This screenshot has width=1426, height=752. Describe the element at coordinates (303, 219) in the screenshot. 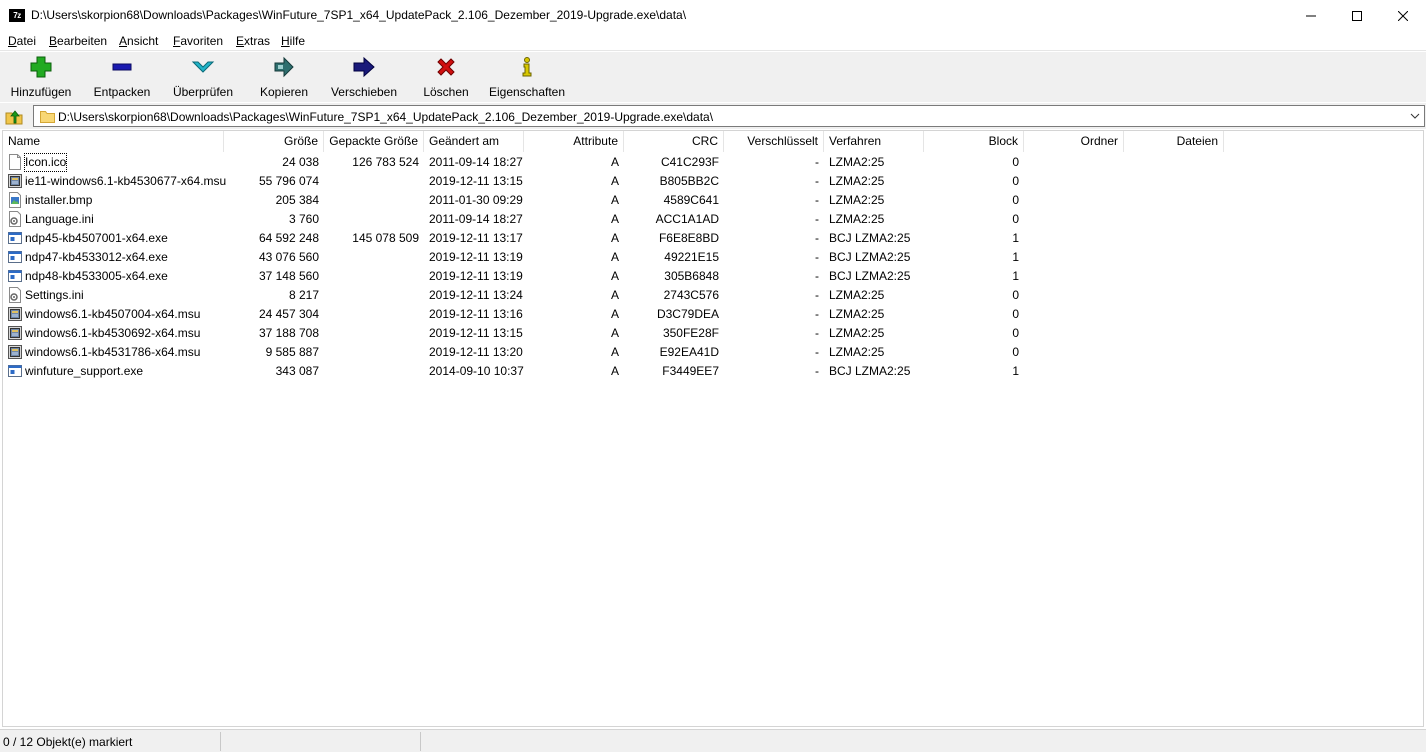

I see `cell-size: 3 760` at that location.